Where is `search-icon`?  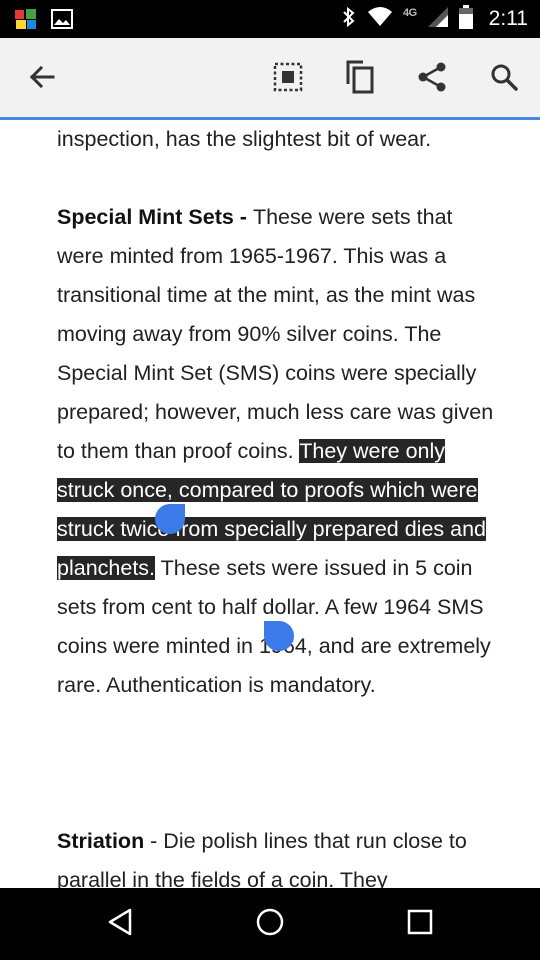
search-icon is located at coordinates (504, 79).